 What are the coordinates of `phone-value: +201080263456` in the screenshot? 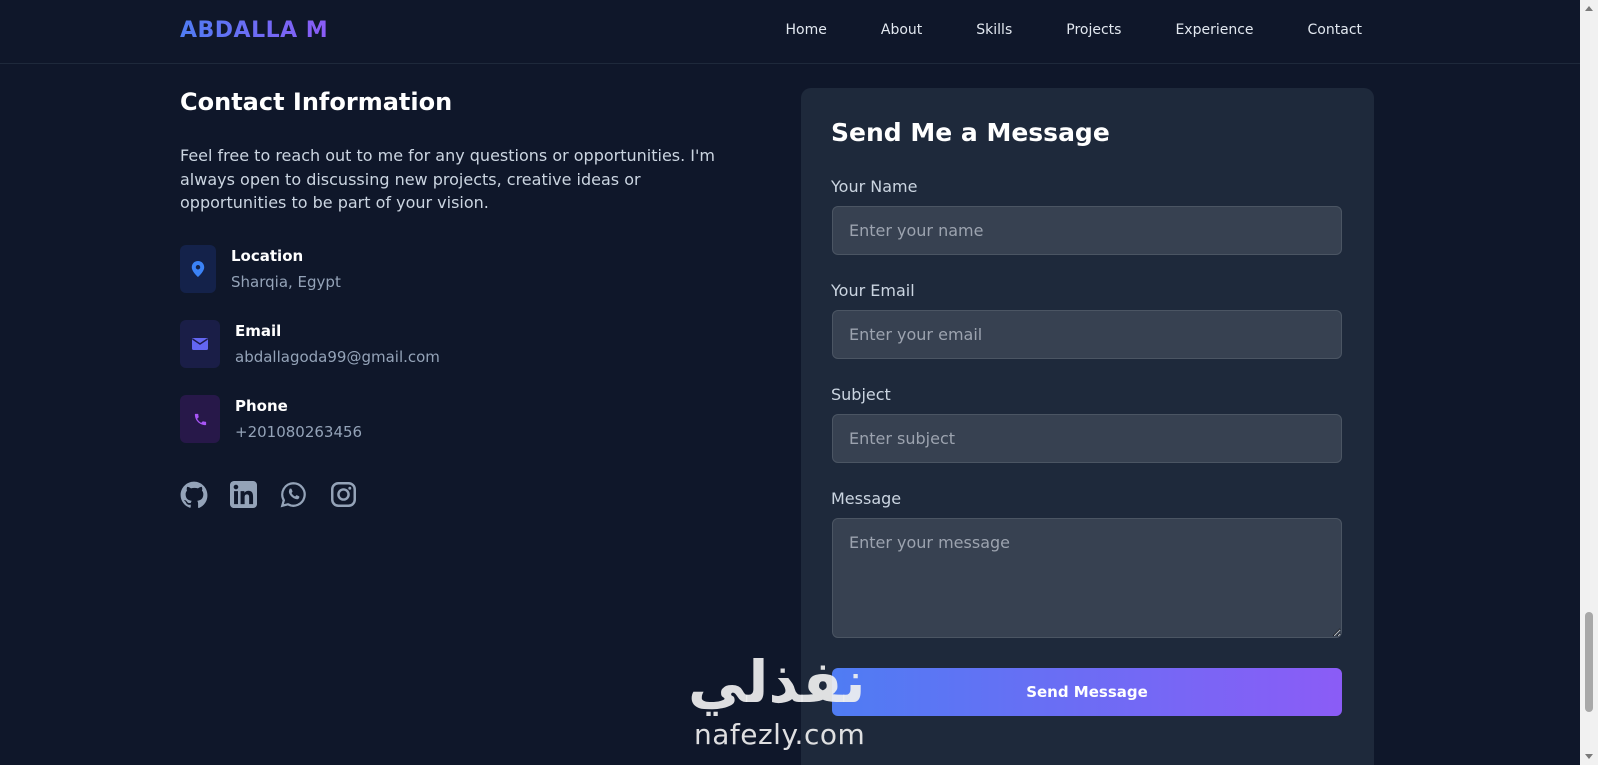 It's located at (298, 432).